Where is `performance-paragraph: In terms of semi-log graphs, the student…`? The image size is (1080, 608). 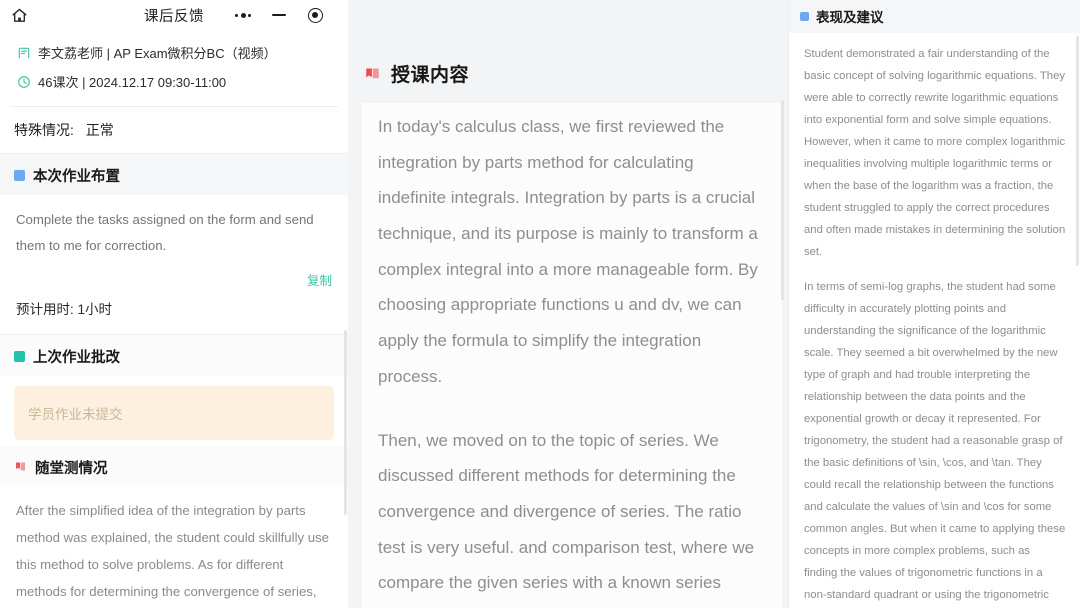
performance-paragraph: In terms of semi-log graphs, the student… is located at coordinates (935, 441).